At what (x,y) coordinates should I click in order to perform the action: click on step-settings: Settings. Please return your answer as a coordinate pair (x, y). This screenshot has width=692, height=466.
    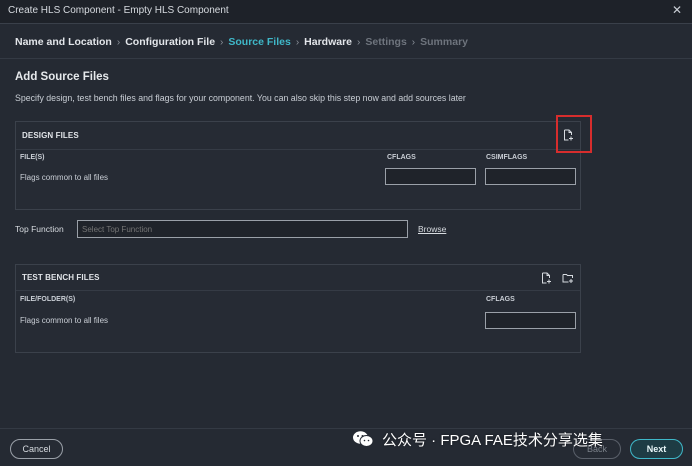
    Looking at the image, I should click on (386, 42).